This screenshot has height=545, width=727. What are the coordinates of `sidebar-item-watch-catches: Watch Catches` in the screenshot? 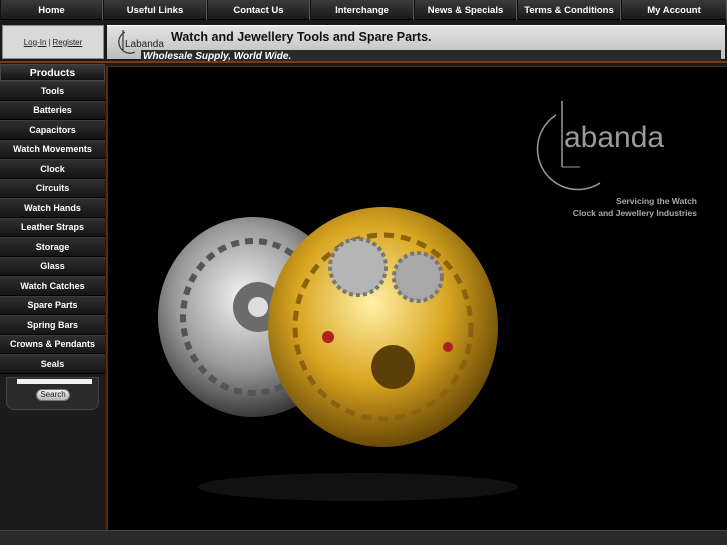 It's located at (52, 286).